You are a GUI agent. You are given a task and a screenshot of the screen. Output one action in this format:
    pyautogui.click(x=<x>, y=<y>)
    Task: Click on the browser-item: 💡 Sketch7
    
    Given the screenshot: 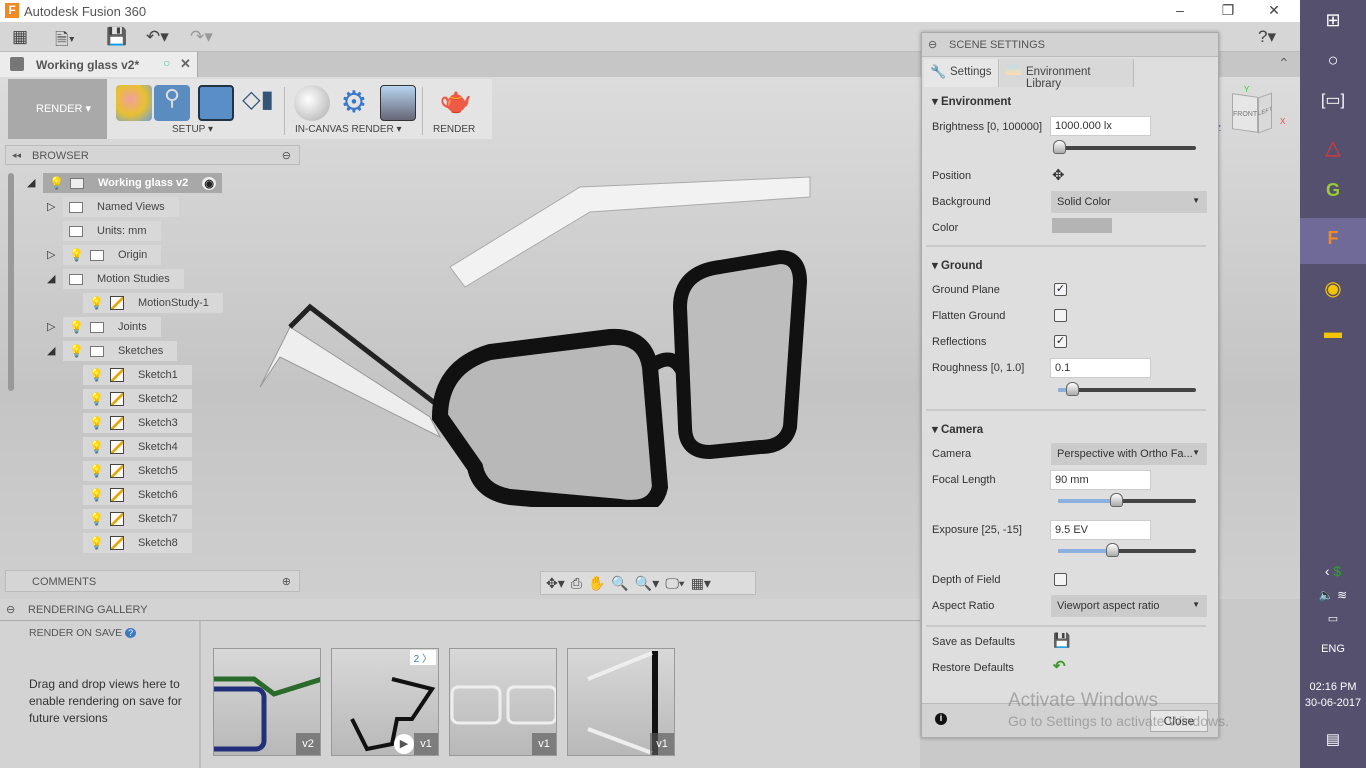 What is the action you would take?
    pyautogui.click(x=137, y=519)
    